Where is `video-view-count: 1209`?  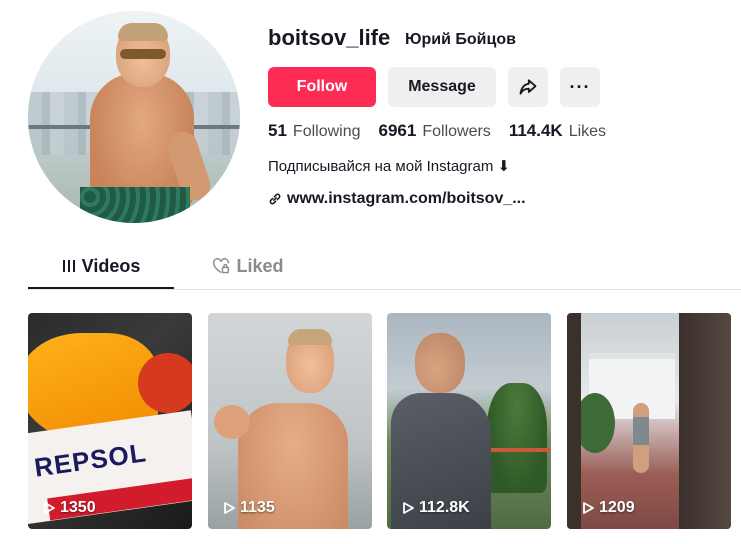 video-view-count: 1209 is located at coordinates (617, 507).